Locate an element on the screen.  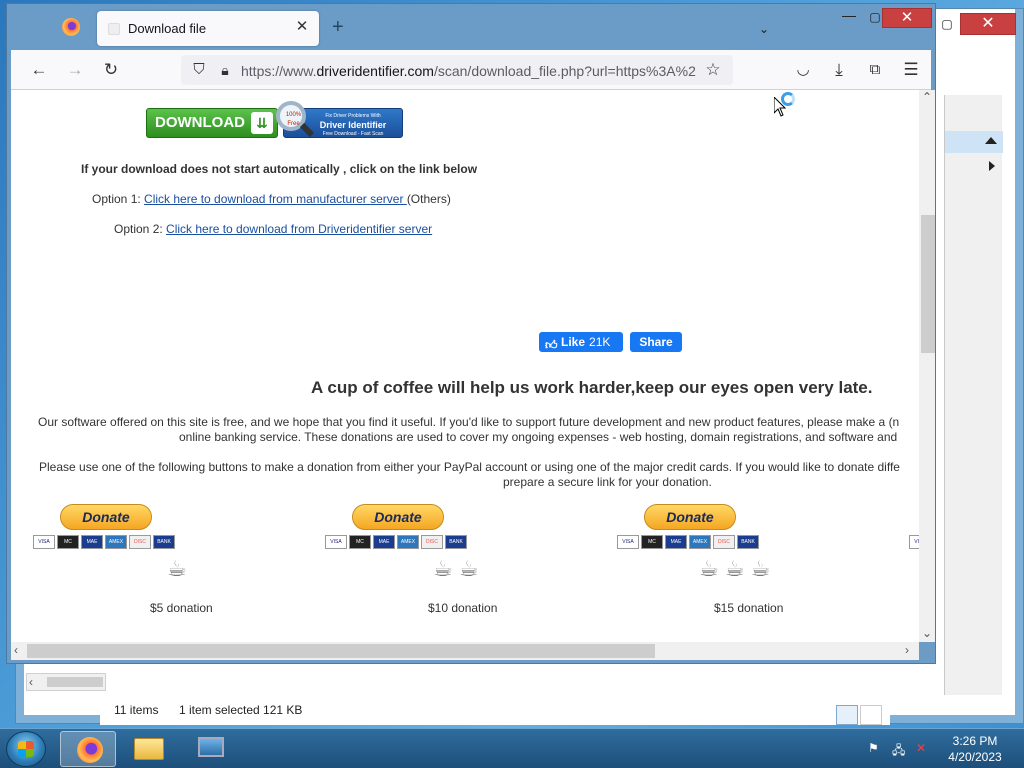
donate-button-15: Donate is located at coordinates (690, 517).